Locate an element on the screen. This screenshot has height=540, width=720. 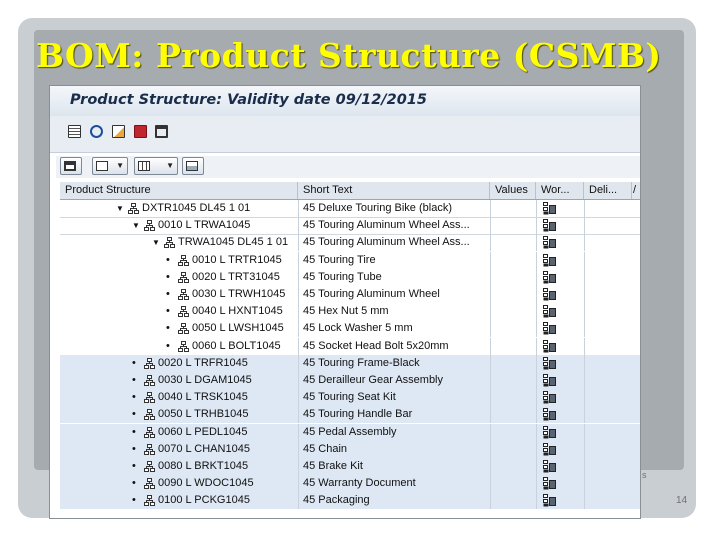
tree-row: • 0050 L LWSH1045 45 Lock Washer 5 mm is located at coordinates (350, 329).